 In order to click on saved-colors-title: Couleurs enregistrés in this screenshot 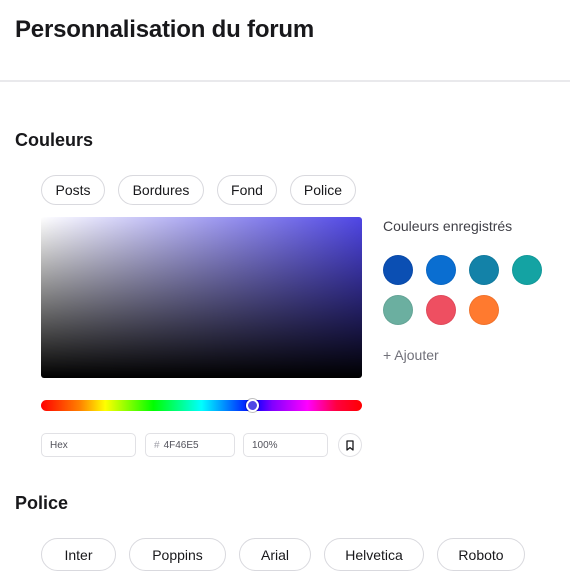, I will do `click(448, 226)`.